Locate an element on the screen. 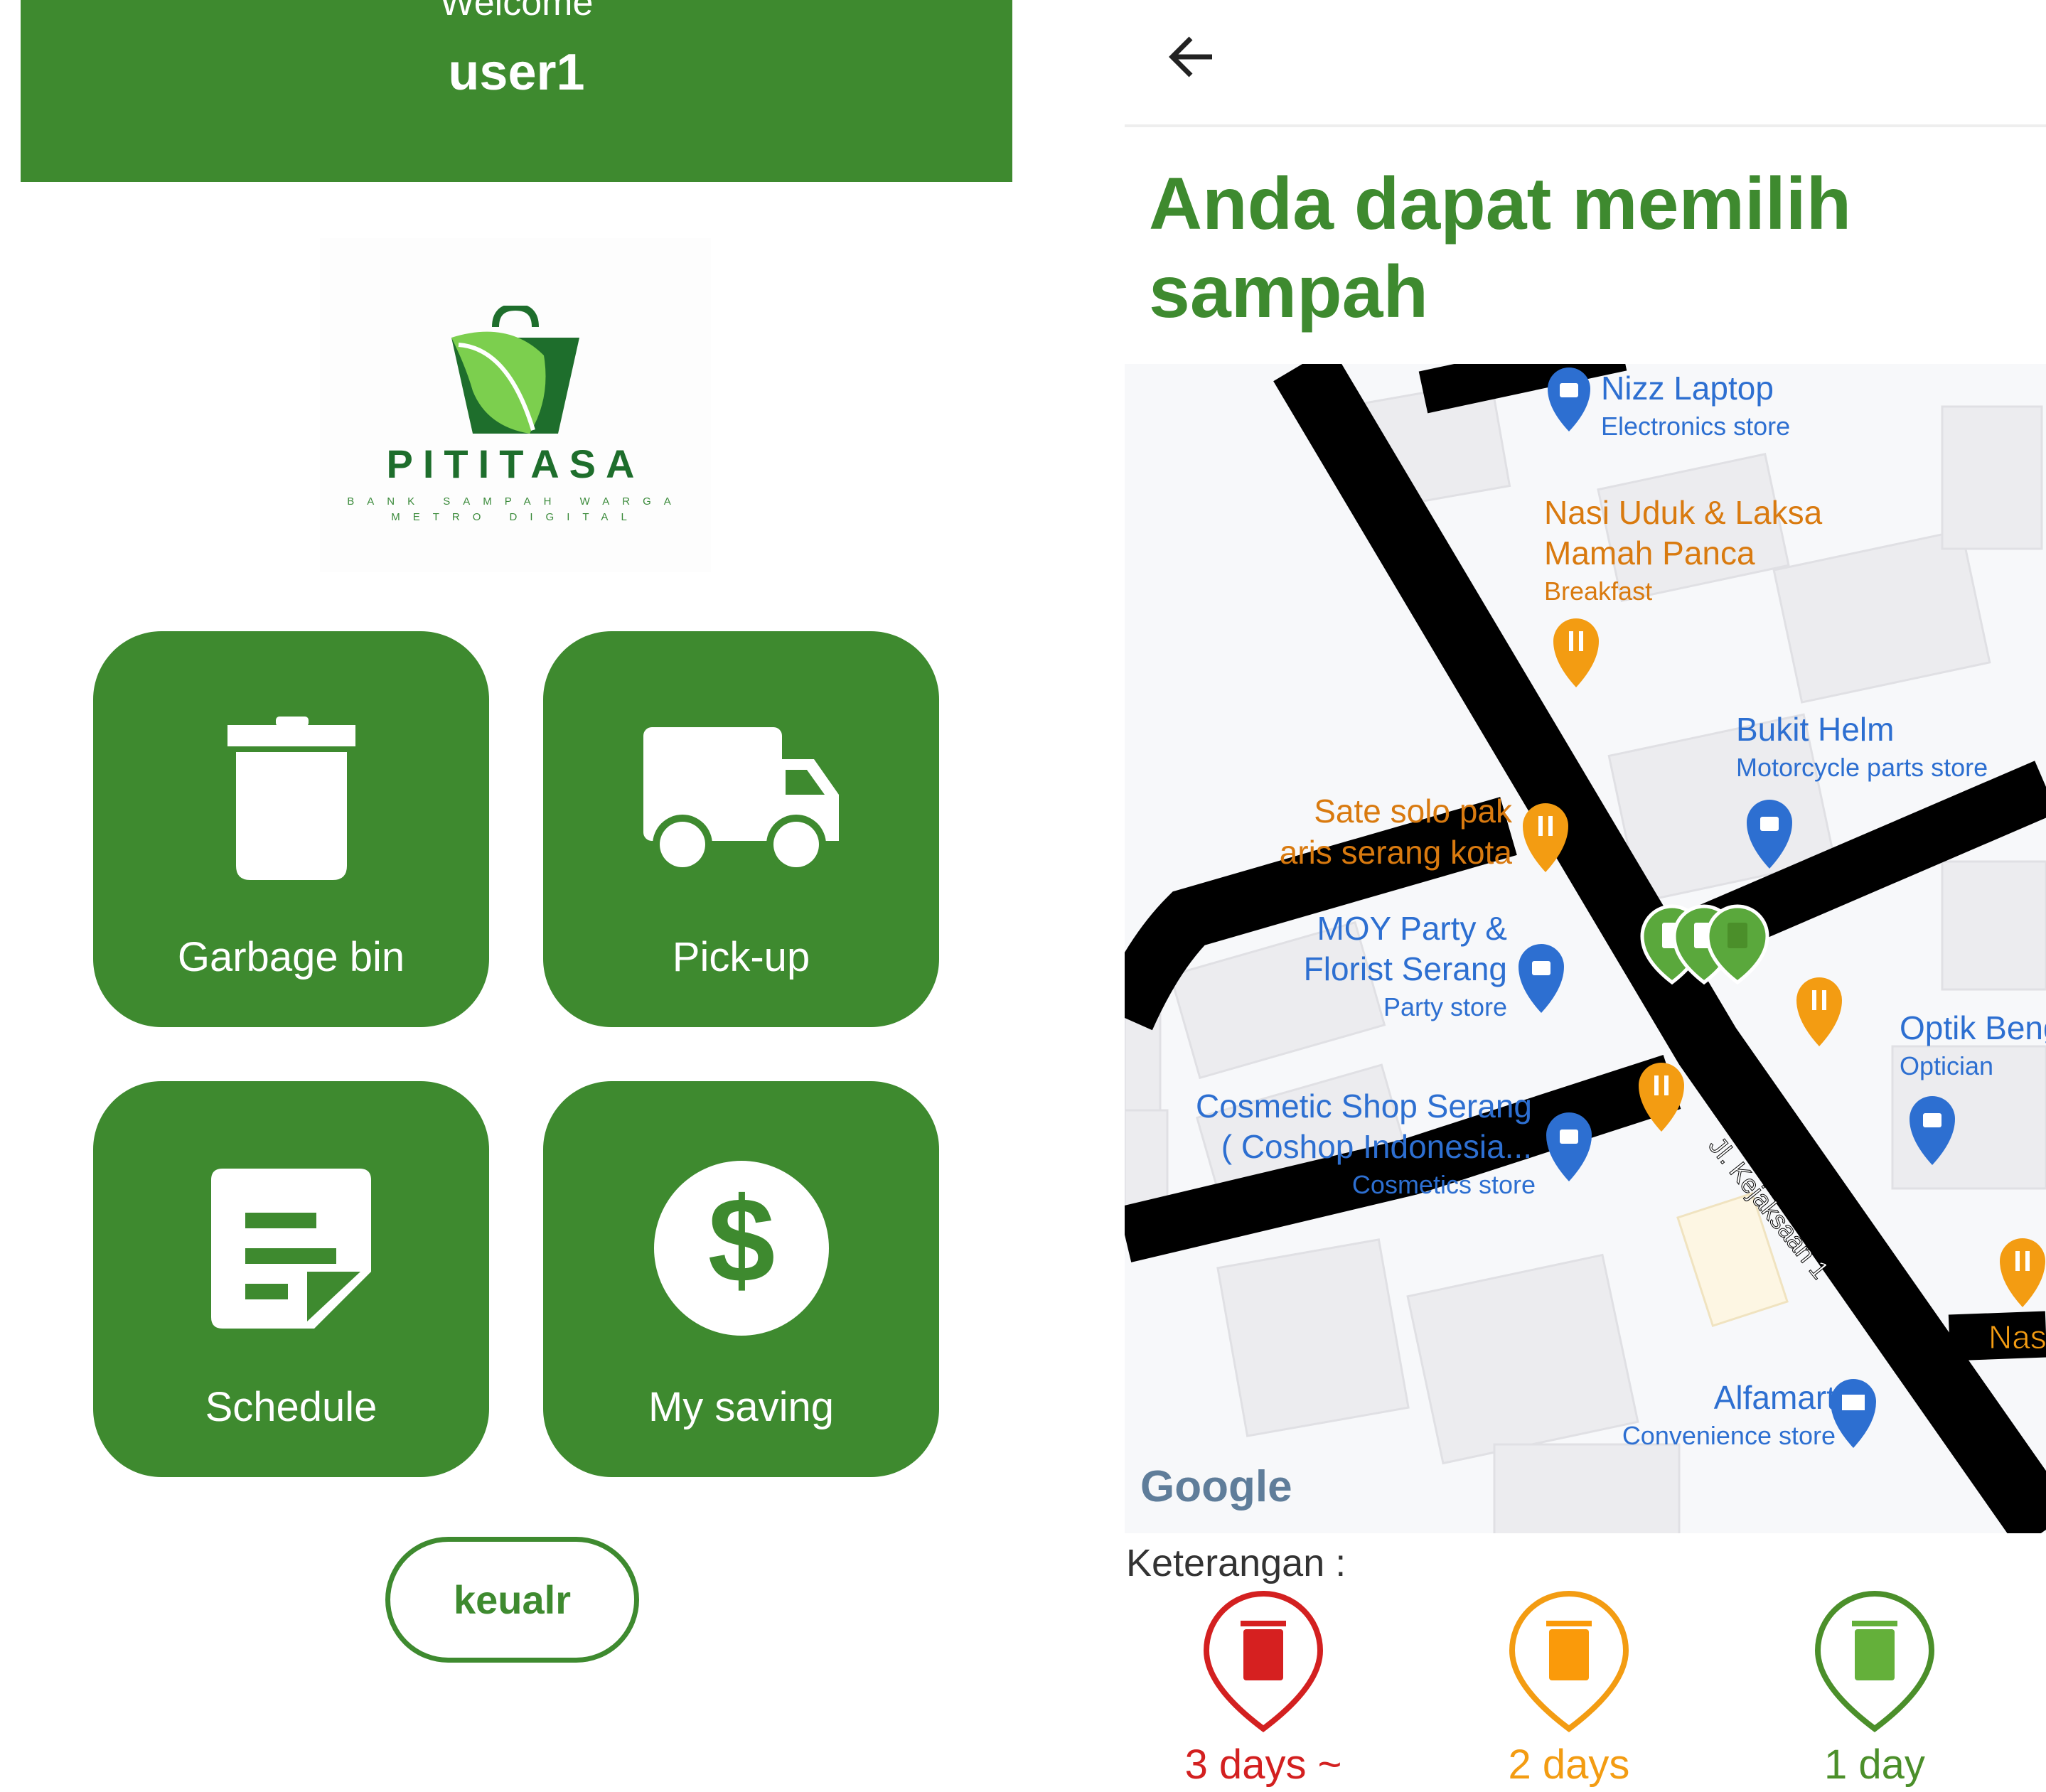  poi-name-sate-solo-1: Sate solo pak is located at coordinates (1413, 811).